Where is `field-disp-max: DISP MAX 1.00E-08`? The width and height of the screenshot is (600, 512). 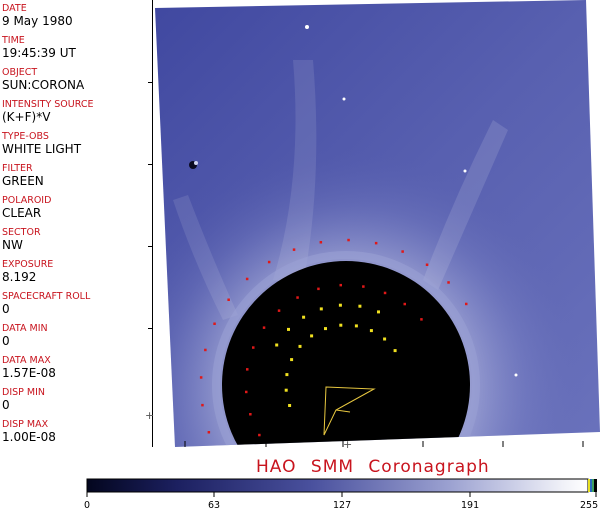 field-disp-max: DISP MAX 1.00E-08 is located at coordinates (29, 431).